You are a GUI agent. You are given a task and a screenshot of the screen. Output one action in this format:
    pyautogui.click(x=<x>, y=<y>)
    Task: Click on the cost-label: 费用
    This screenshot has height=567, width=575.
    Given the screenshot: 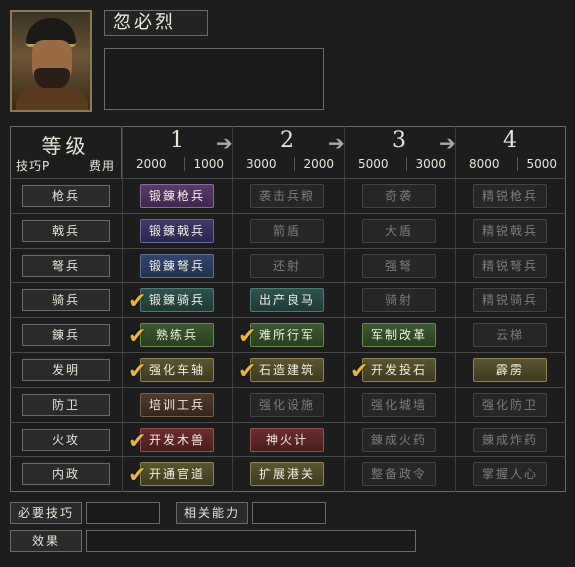 What is the action you would take?
    pyautogui.click(x=101, y=166)
    